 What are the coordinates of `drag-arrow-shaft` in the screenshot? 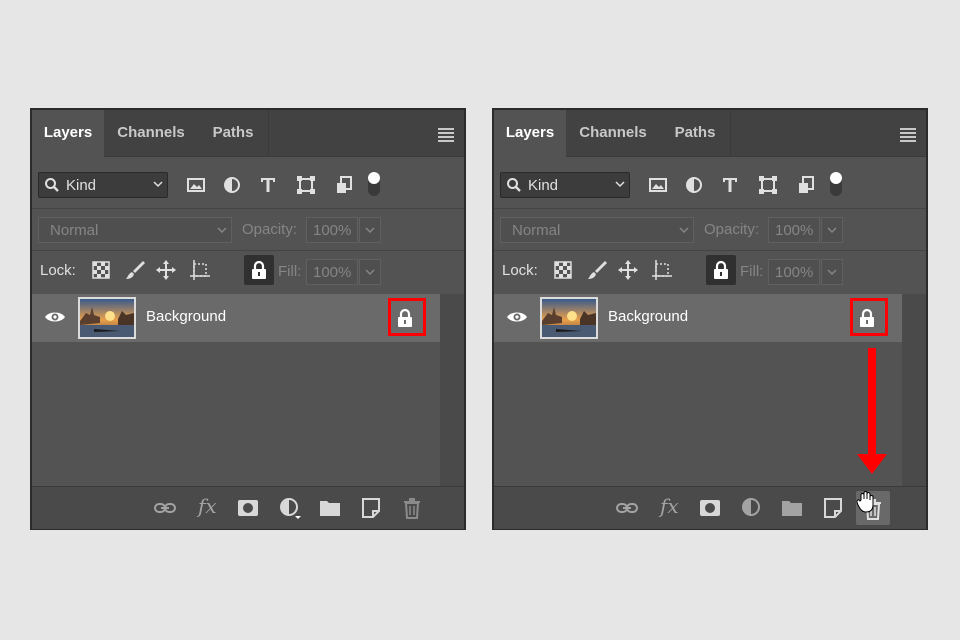 It's located at (872, 402).